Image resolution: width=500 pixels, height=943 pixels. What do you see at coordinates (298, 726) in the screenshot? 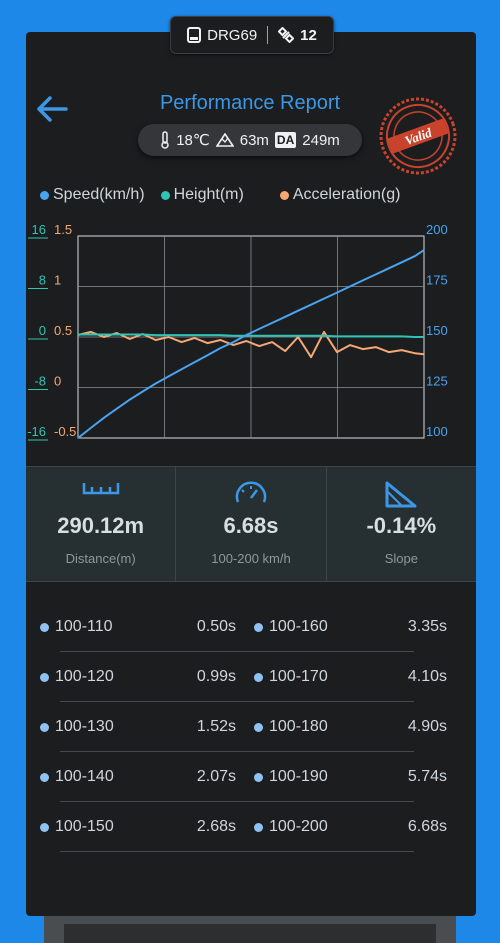
I see `split-label: 100-180` at bounding box center [298, 726].